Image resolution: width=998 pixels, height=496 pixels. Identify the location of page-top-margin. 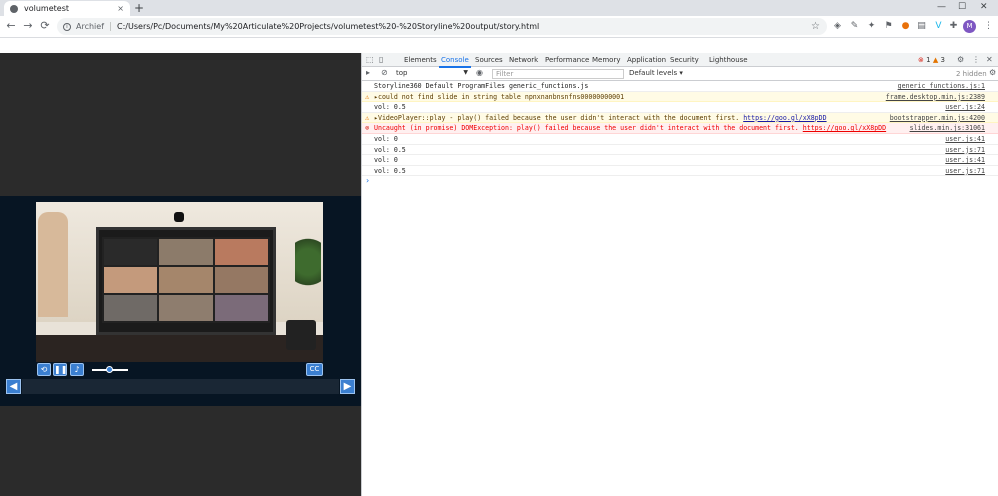
(499, 45).